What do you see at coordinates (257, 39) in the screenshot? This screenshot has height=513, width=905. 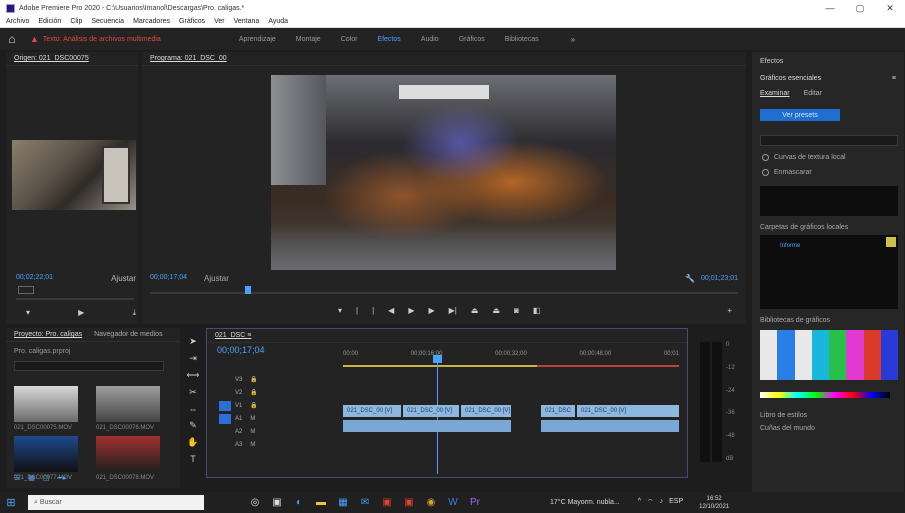 I see `workspace-tab-aprendizaje: Aprendizaje` at bounding box center [257, 39].